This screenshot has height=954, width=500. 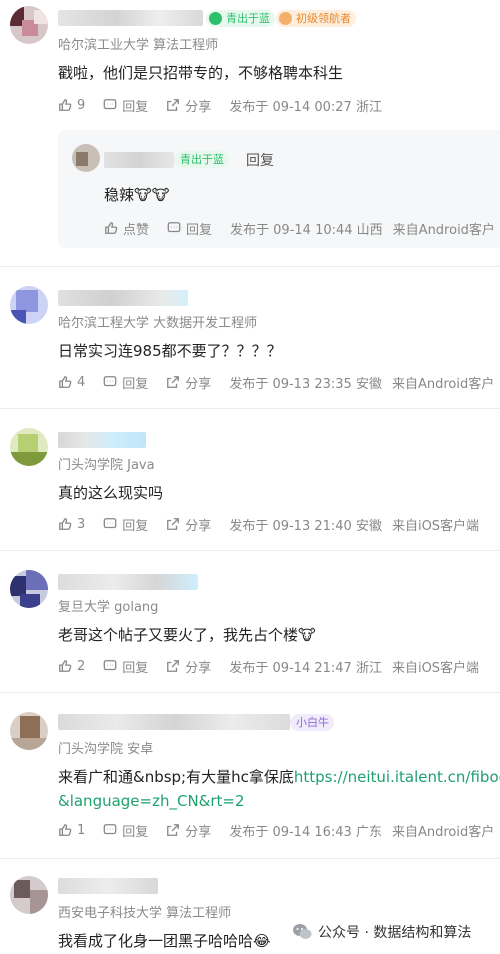 I want to click on reply-to-label: 回复, so click(x=260, y=160).